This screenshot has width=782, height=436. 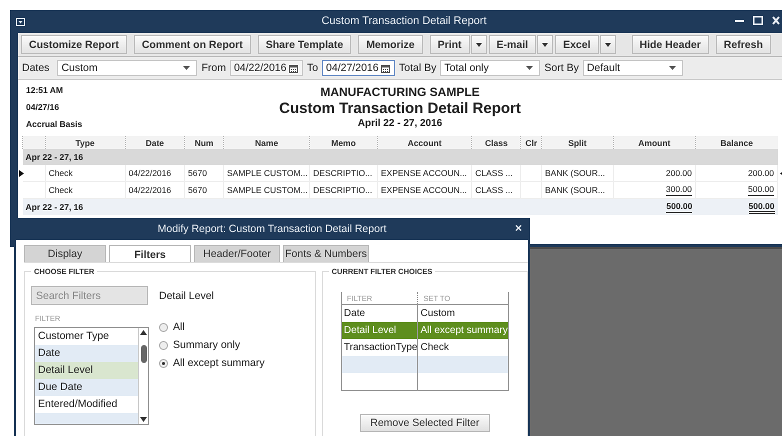 I want to click on scroll-up-icon, so click(x=143, y=332).